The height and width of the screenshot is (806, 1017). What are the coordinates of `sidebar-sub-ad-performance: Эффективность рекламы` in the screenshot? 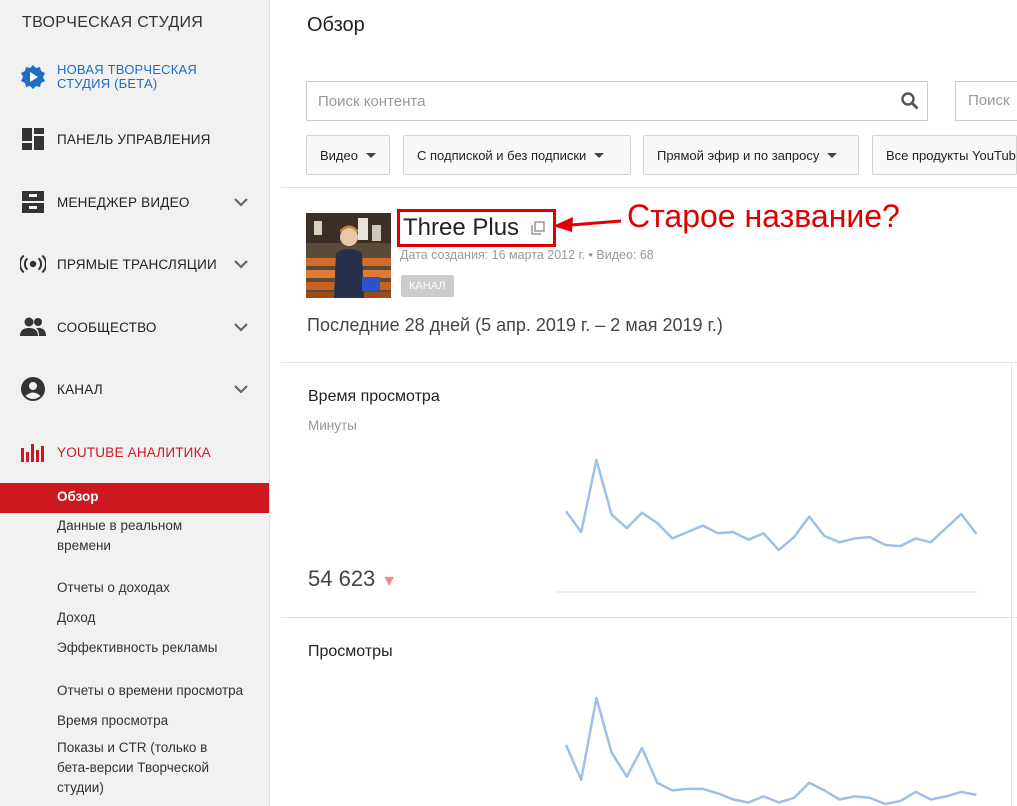 It's located at (137, 648).